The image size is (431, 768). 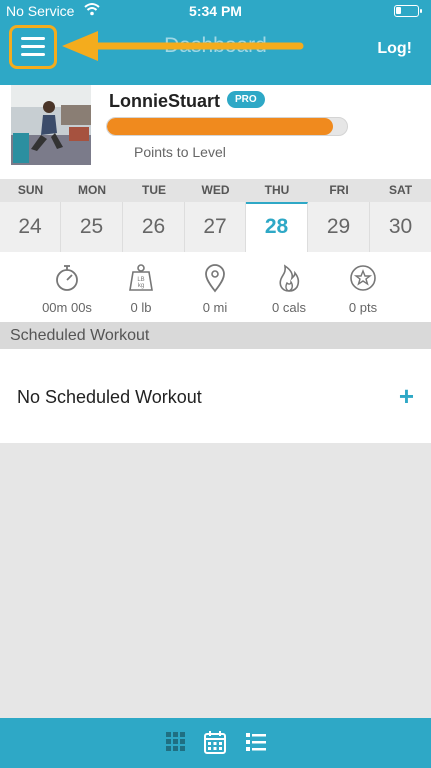 I want to click on scheduled-workout-row: No Scheduled Workout +, so click(x=215, y=396).